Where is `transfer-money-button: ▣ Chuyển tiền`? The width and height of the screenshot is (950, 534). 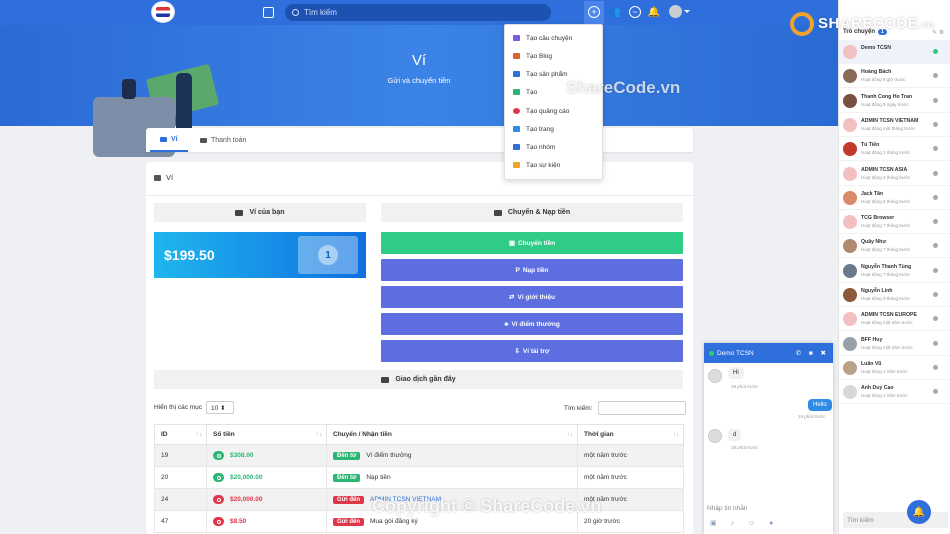
transfer-money-button: ▣ Chuyển tiền is located at coordinates (532, 243).